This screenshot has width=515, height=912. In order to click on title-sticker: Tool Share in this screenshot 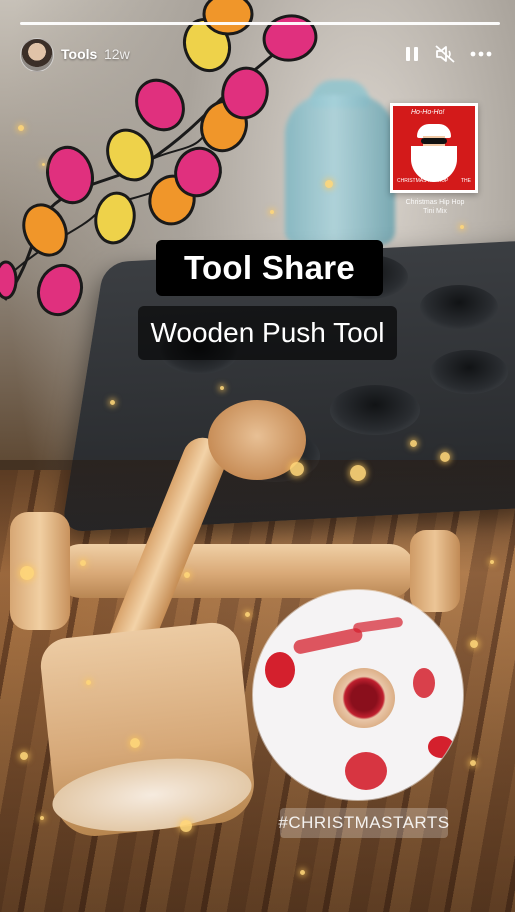, I will do `click(269, 268)`.